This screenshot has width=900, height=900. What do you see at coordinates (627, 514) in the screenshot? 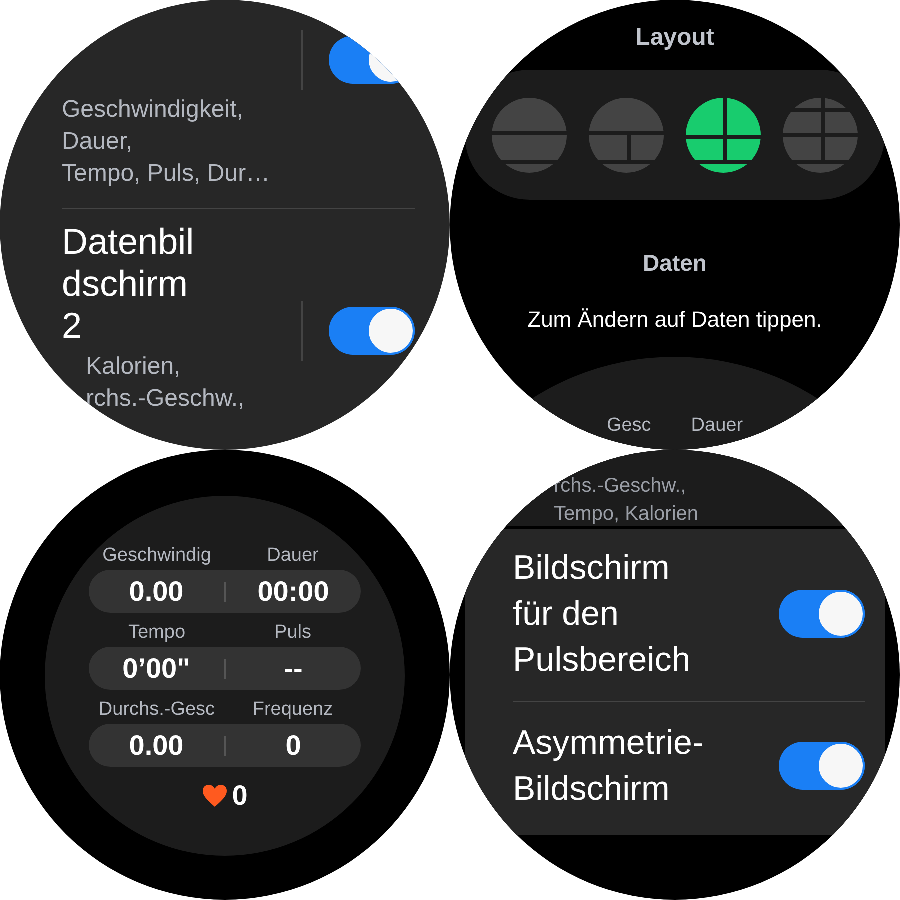
I see `item-summary: Tempo, Kalorien` at bounding box center [627, 514].